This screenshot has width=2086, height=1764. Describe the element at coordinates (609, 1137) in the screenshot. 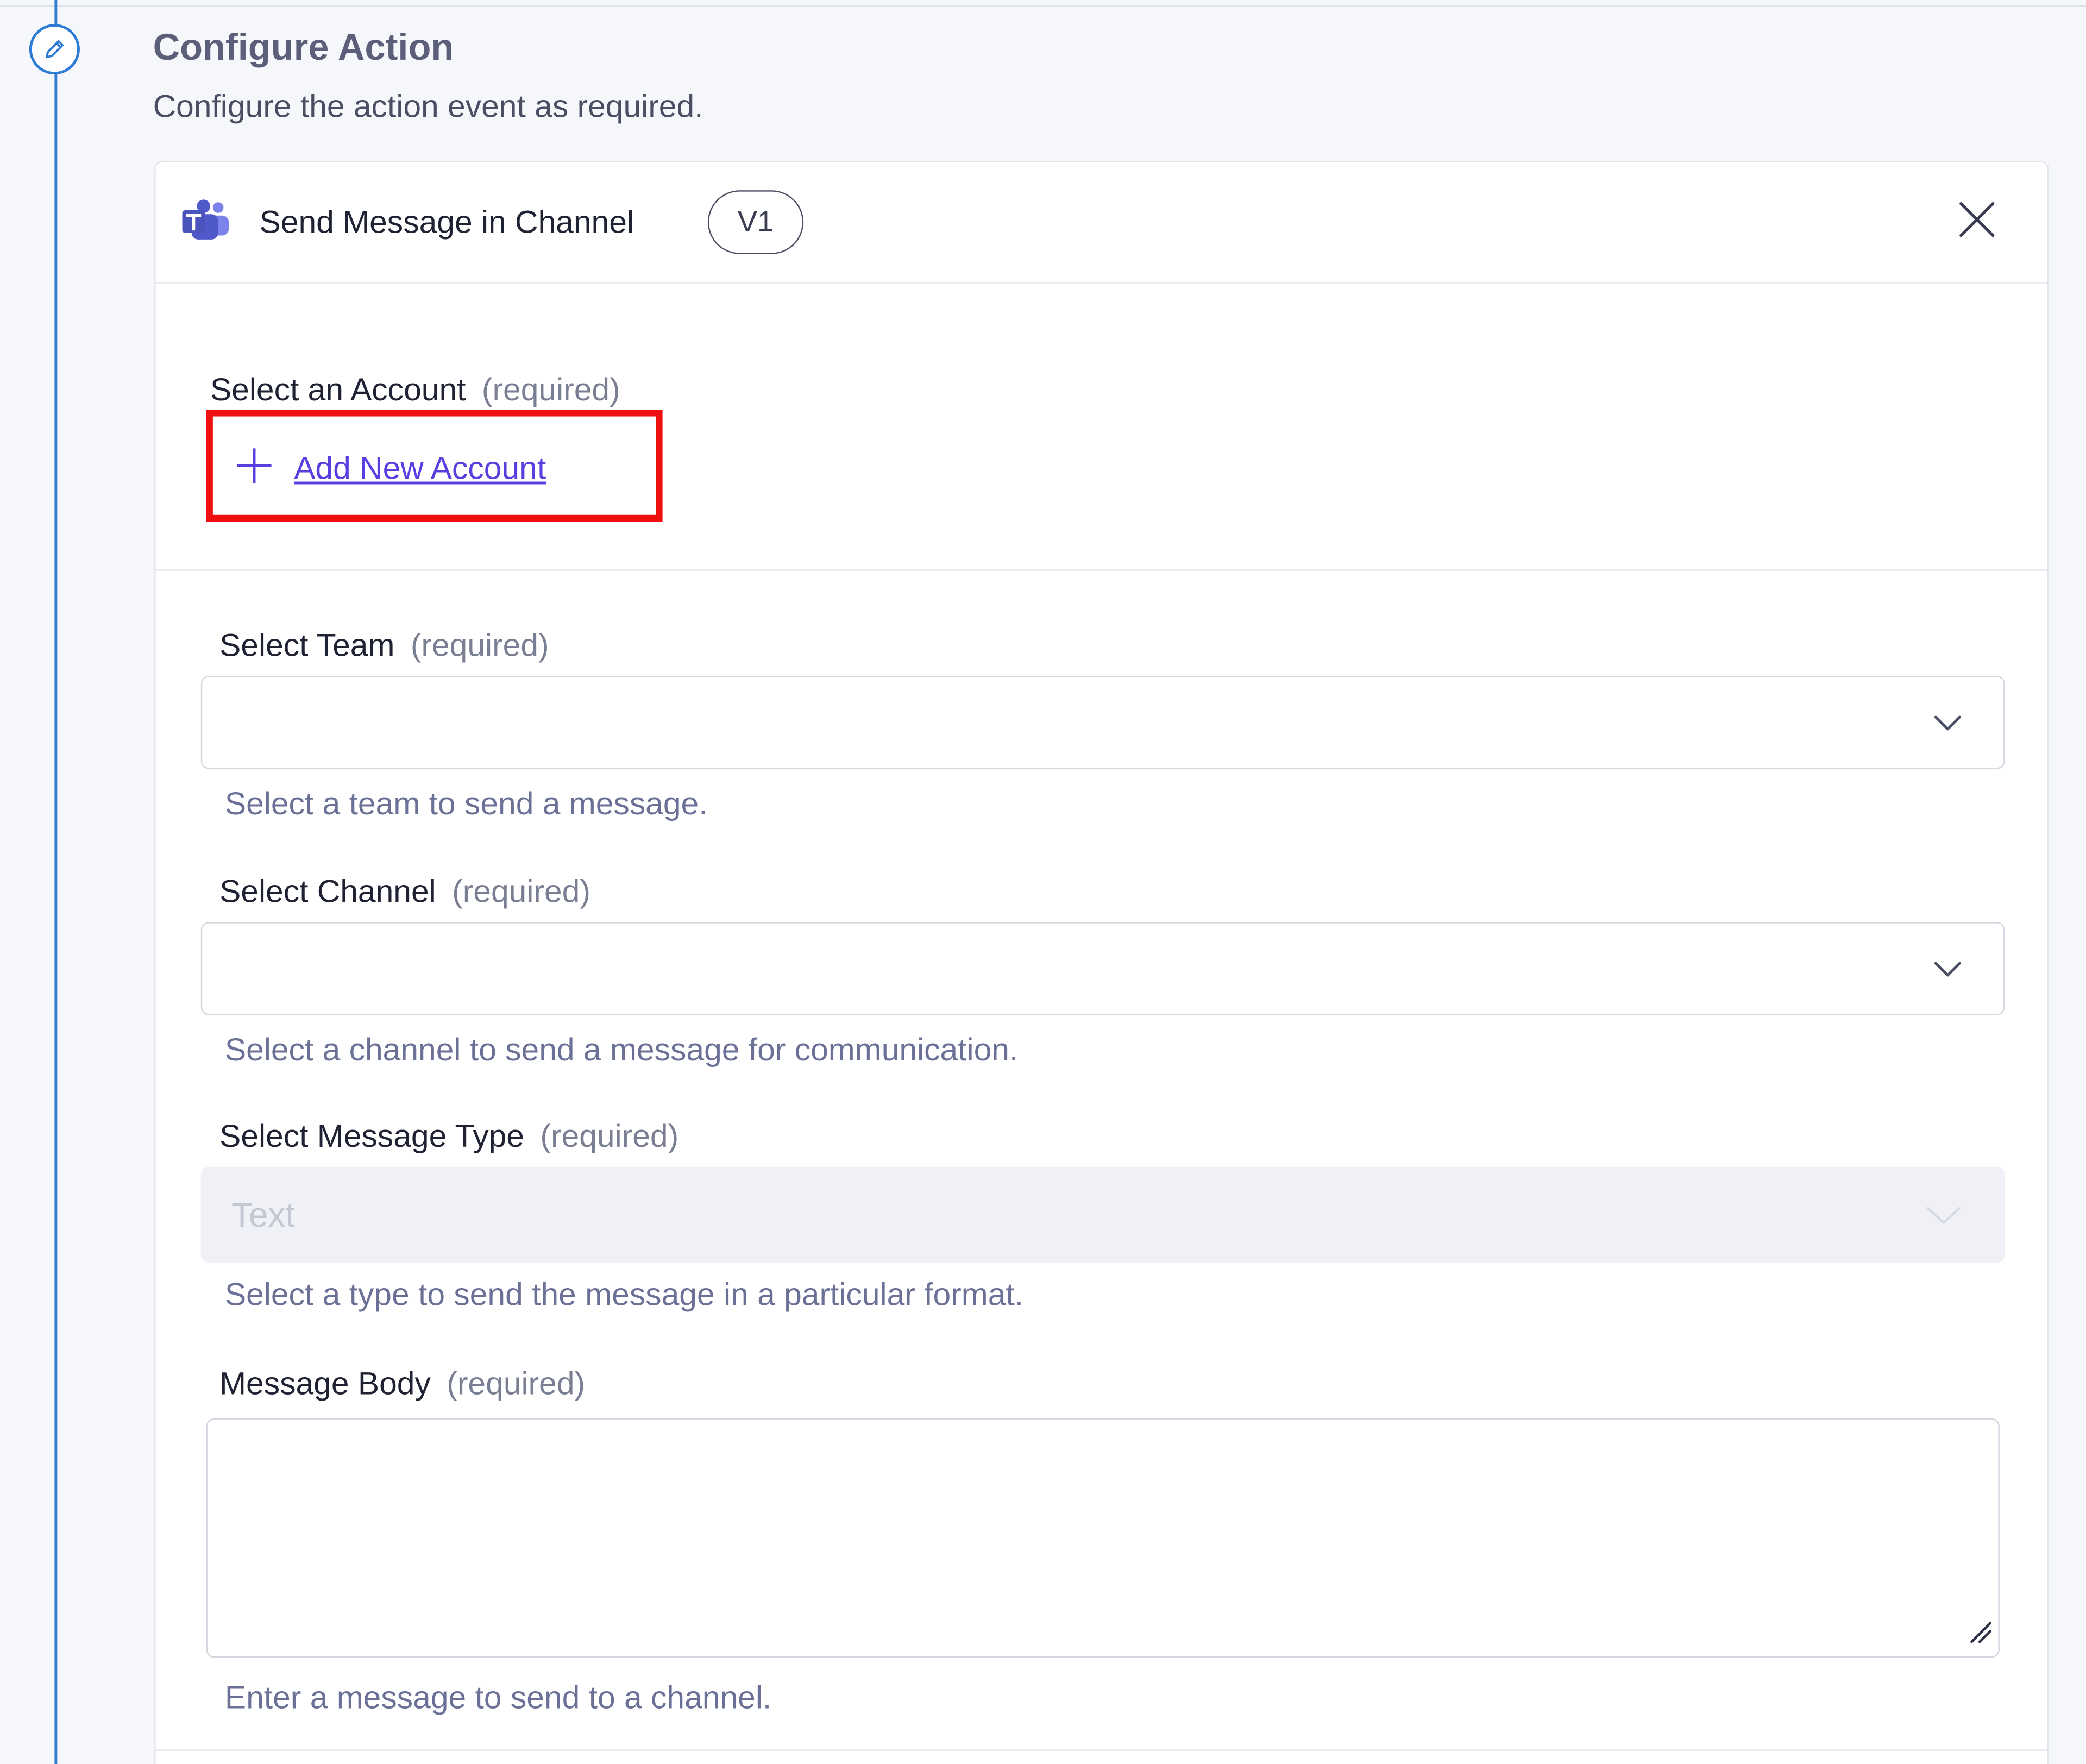

I see `message-type-required-tag: (required)` at that location.